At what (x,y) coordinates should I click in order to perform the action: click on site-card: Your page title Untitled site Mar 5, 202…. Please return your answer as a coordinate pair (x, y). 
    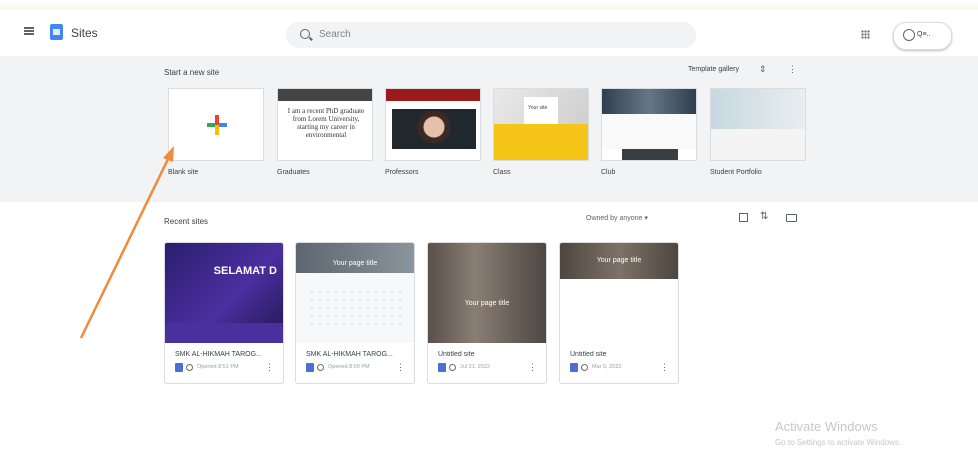
    Looking at the image, I should click on (619, 313).